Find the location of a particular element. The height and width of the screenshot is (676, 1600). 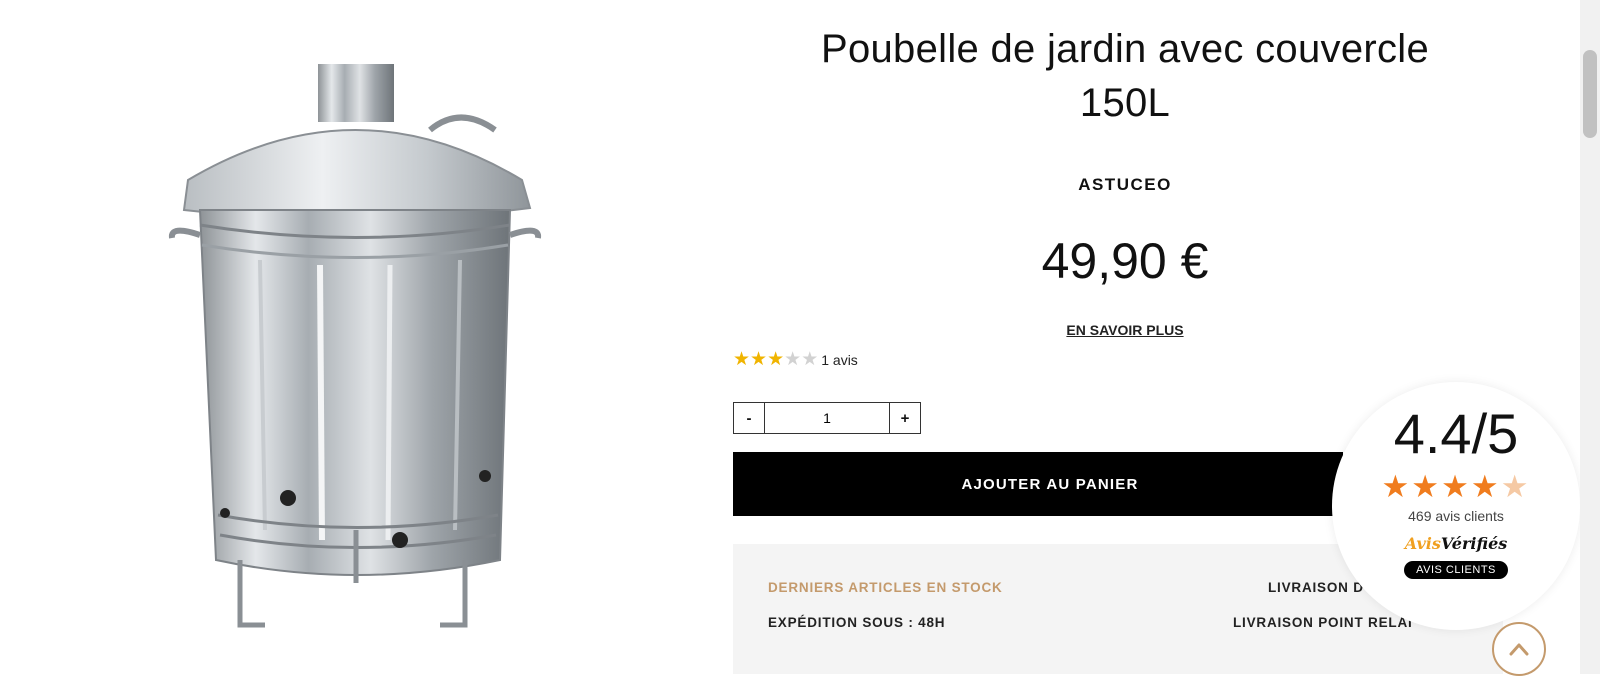

scroll-top-button is located at coordinates (1519, 649).